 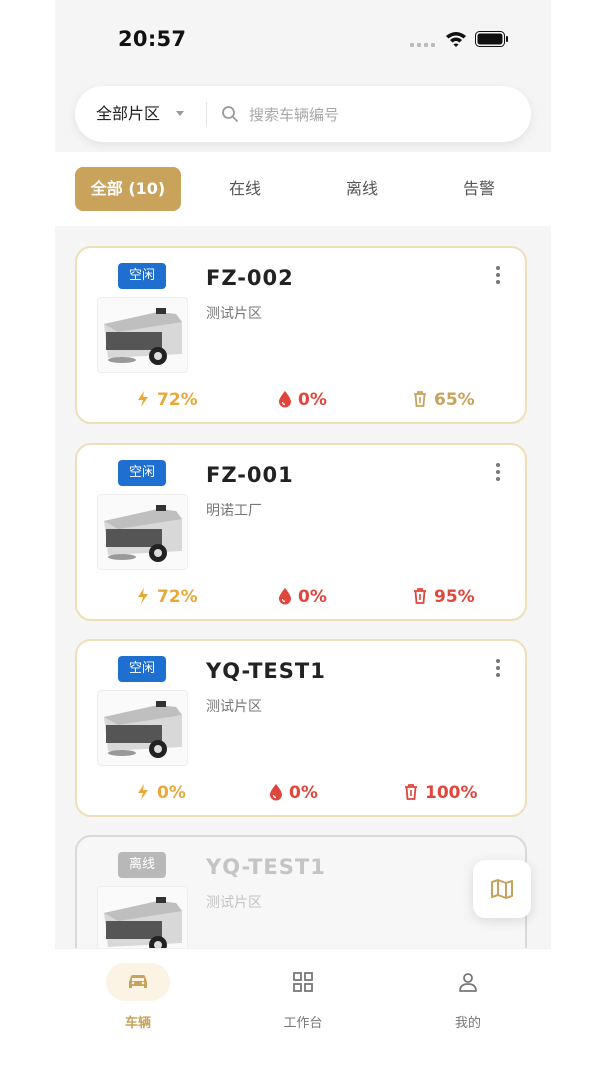 What do you see at coordinates (303, 40) in the screenshot?
I see `status-bar: 20:57` at bounding box center [303, 40].